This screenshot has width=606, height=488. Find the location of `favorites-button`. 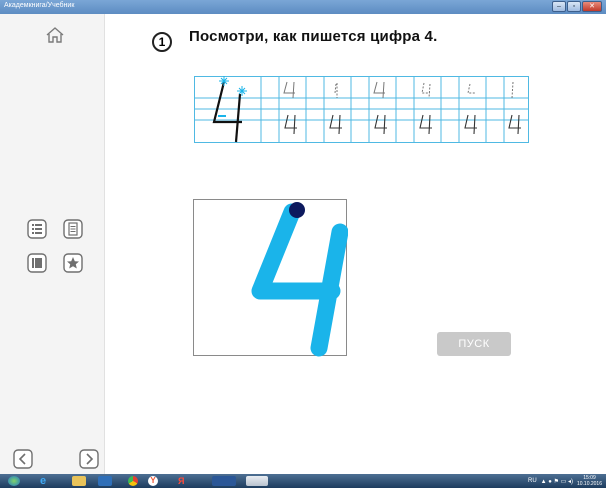

favorites-button is located at coordinates (73, 263).